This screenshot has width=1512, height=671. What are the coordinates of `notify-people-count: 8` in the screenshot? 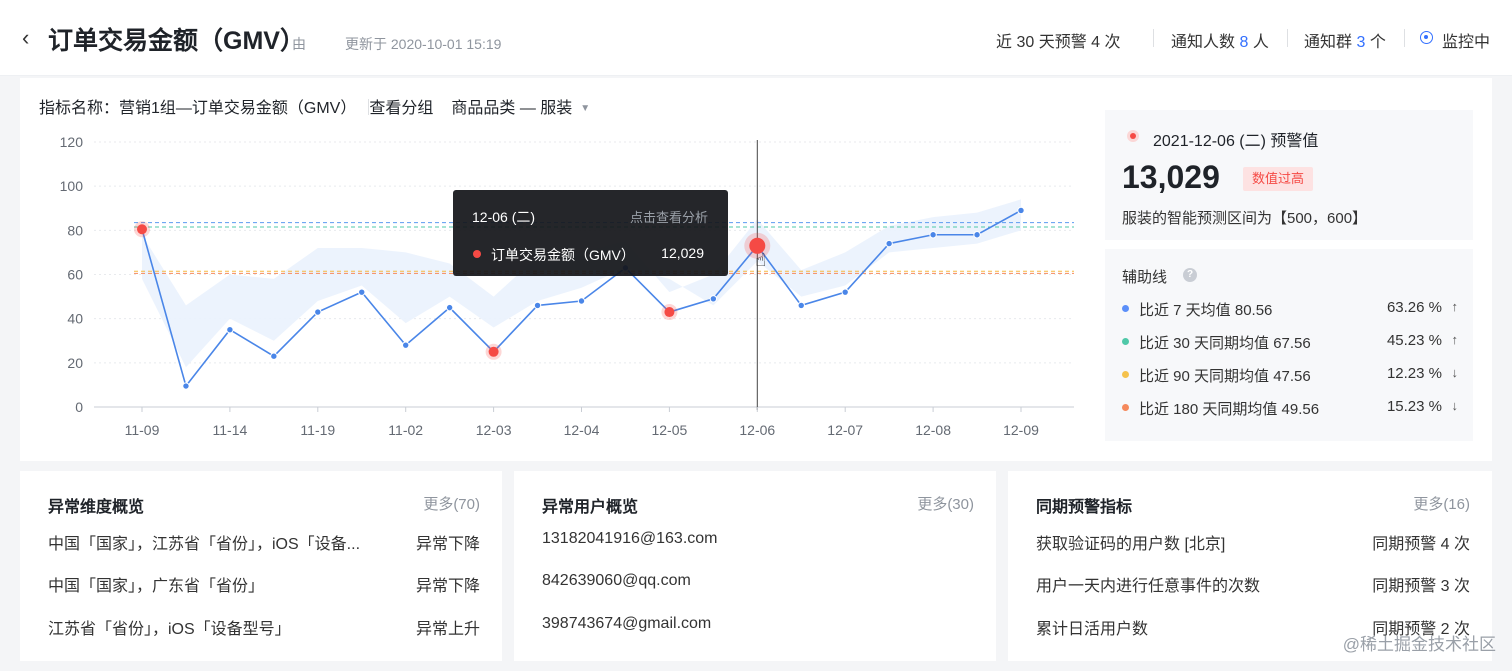 It's located at (1244, 42).